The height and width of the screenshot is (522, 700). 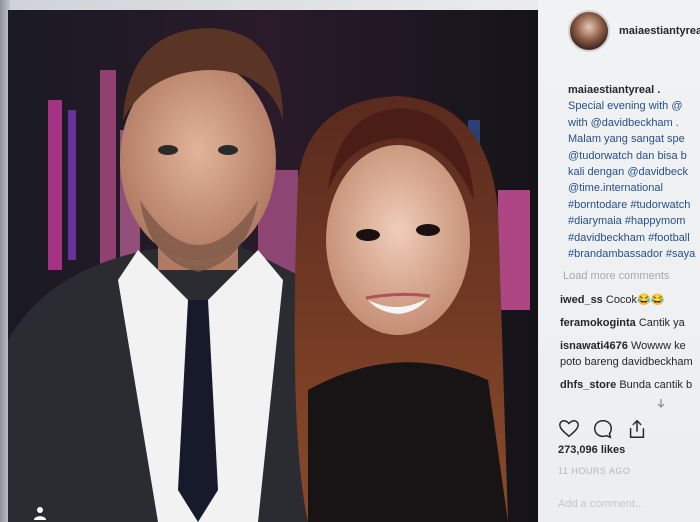 I want to click on caption-hashtags: #borntodare #tudorwatch, so click(x=634, y=205).